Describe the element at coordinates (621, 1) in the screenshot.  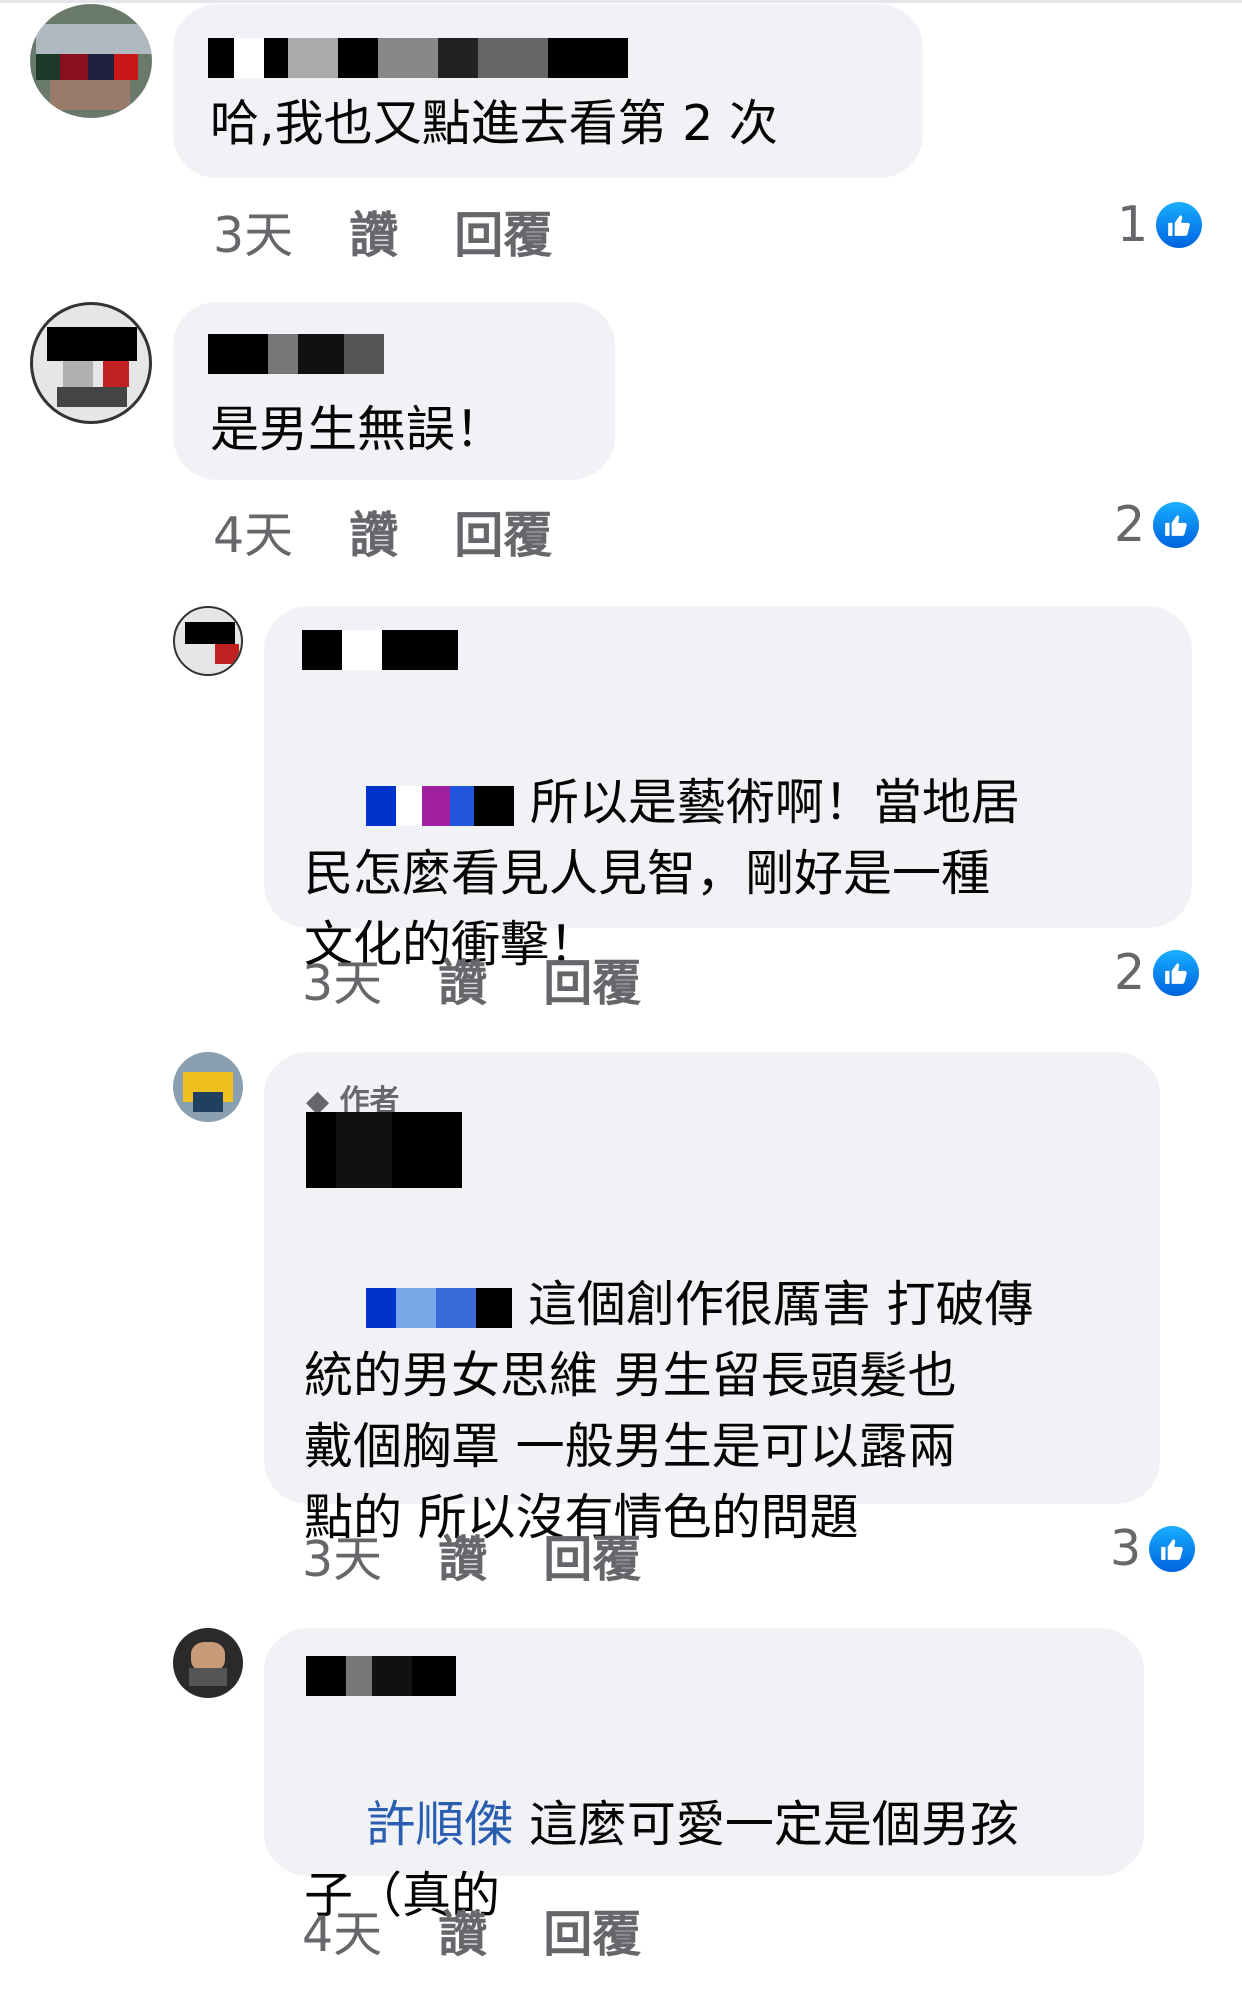
I see `top-divider` at that location.